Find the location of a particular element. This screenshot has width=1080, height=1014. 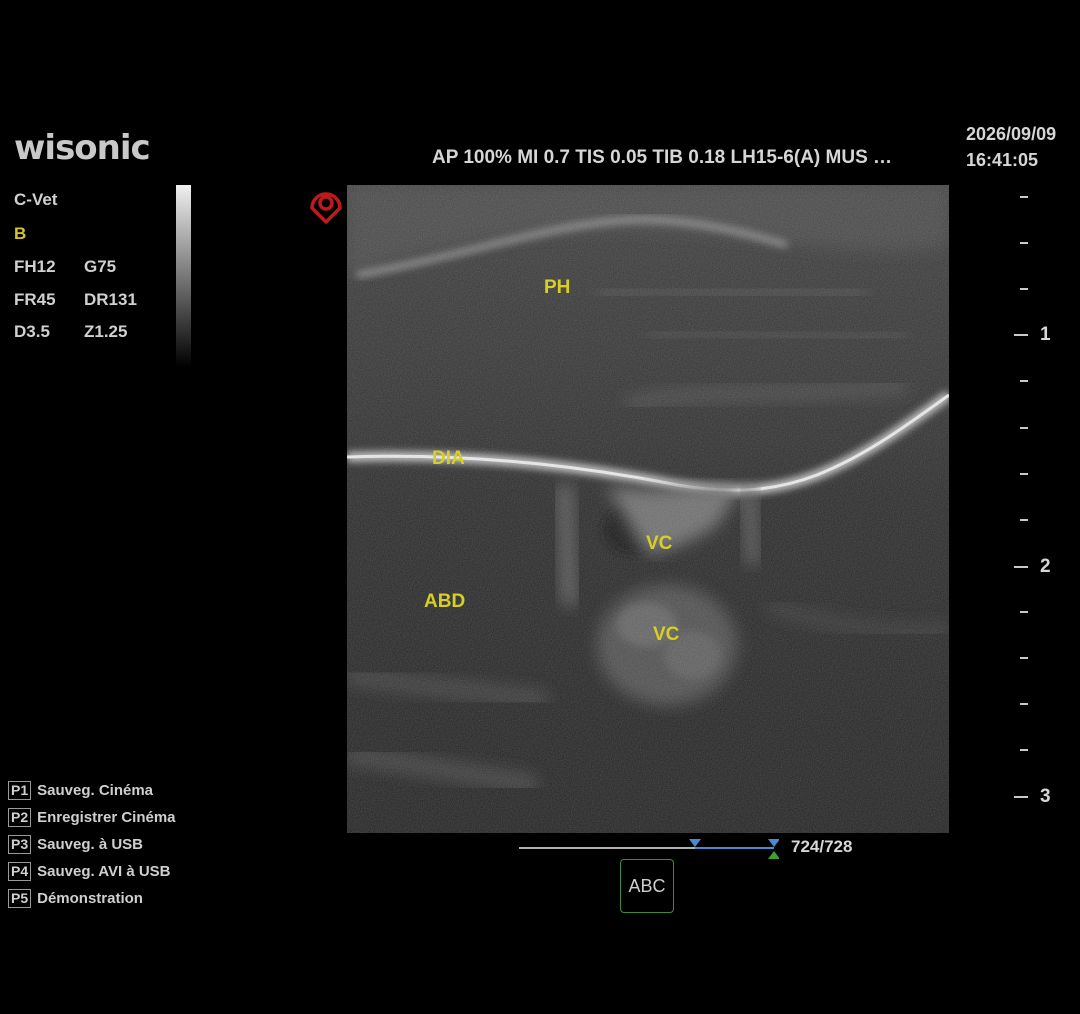

date: 2026/09/09 is located at coordinates (1011, 134).